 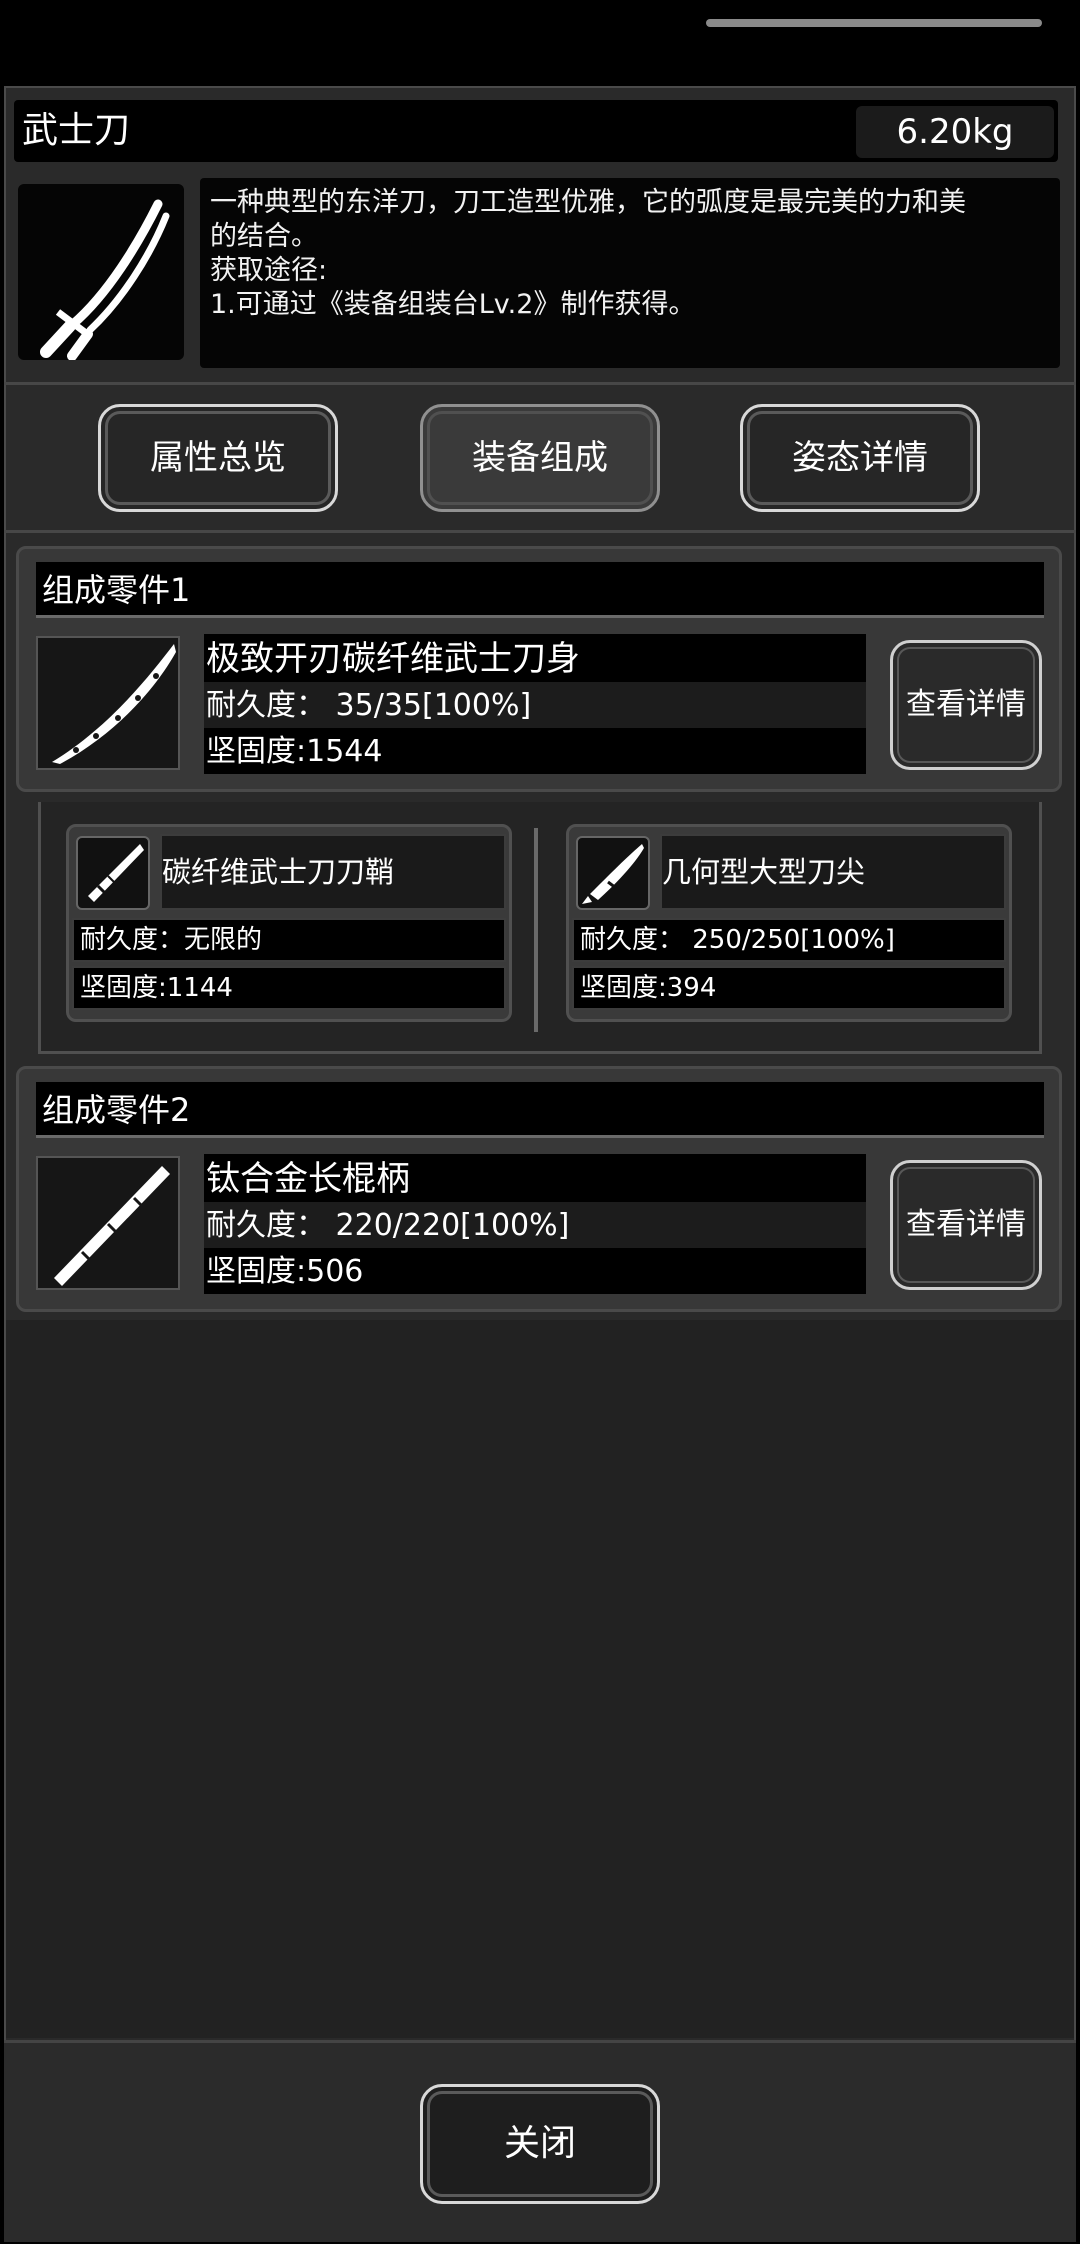 What do you see at coordinates (453, 304) in the screenshot?
I see `description-line: 1.可通过《装备组装台Lv.2》制作获得。` at bounding box center [453, 304].